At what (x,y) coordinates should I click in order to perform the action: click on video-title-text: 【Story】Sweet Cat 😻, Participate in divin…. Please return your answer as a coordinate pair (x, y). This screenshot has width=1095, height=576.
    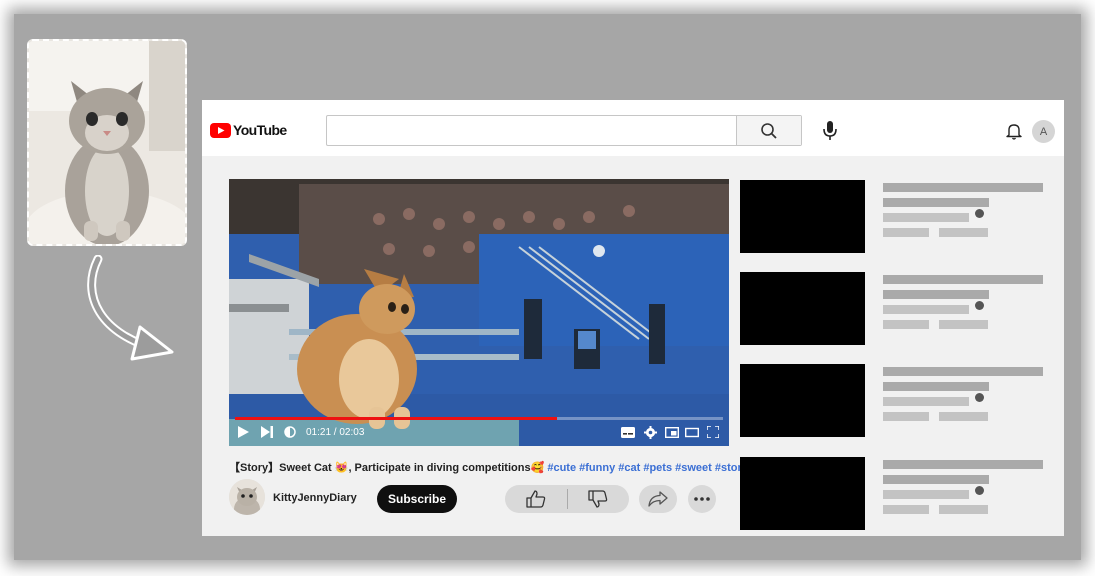
    Looking at the image, I should click on (388, 468).